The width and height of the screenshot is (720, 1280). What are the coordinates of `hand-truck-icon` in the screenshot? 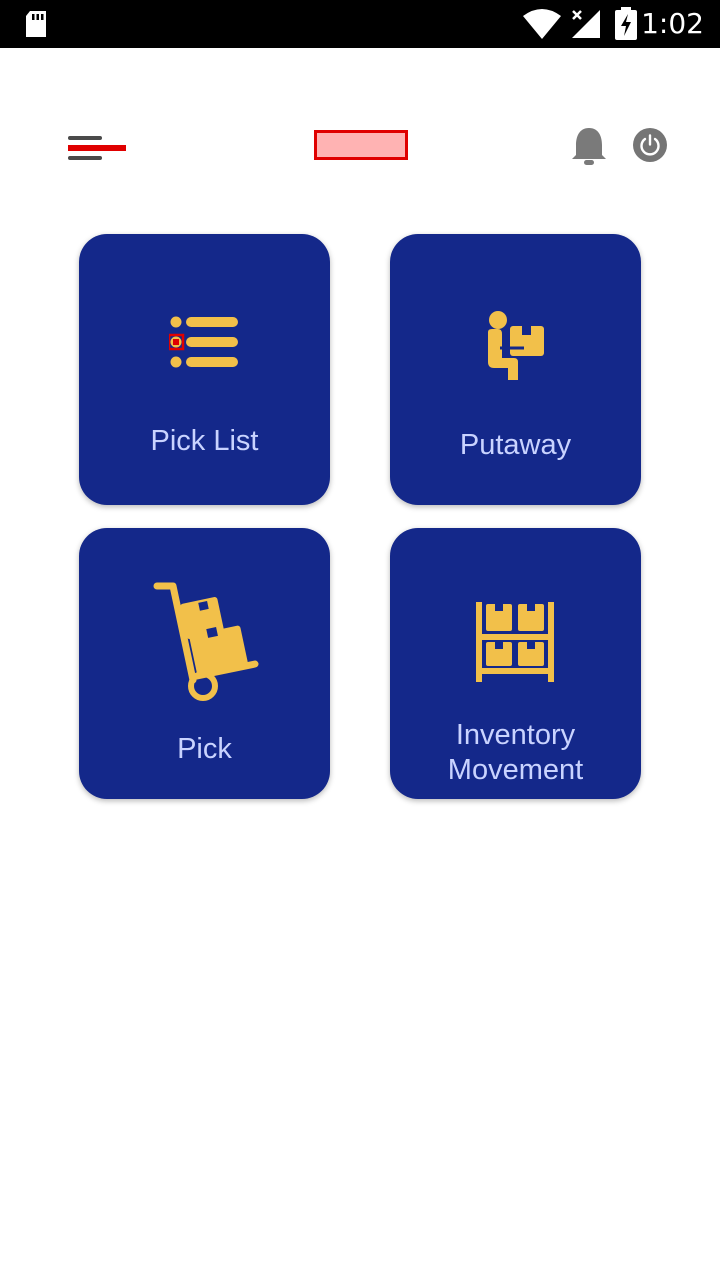 It's located at (208, 643).